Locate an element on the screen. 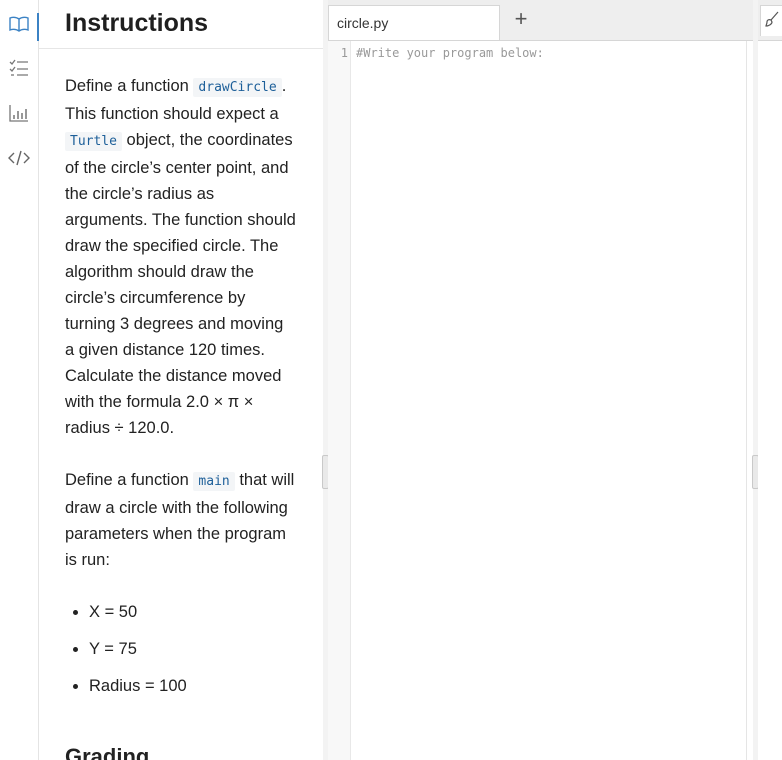  list-item: Y = 75 is located at coordinates (193, 649).